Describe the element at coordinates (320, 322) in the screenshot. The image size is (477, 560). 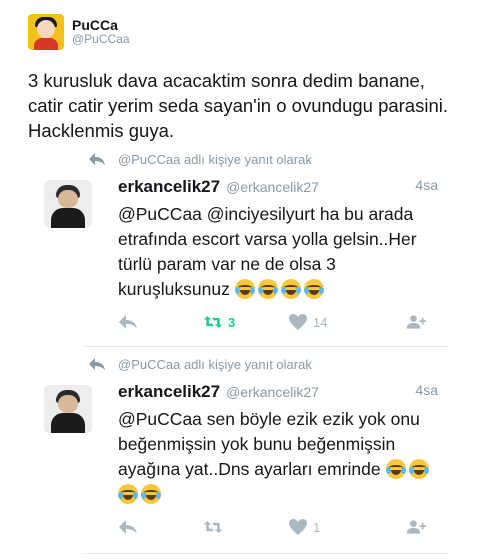
I see `like-count: 14` at that location.